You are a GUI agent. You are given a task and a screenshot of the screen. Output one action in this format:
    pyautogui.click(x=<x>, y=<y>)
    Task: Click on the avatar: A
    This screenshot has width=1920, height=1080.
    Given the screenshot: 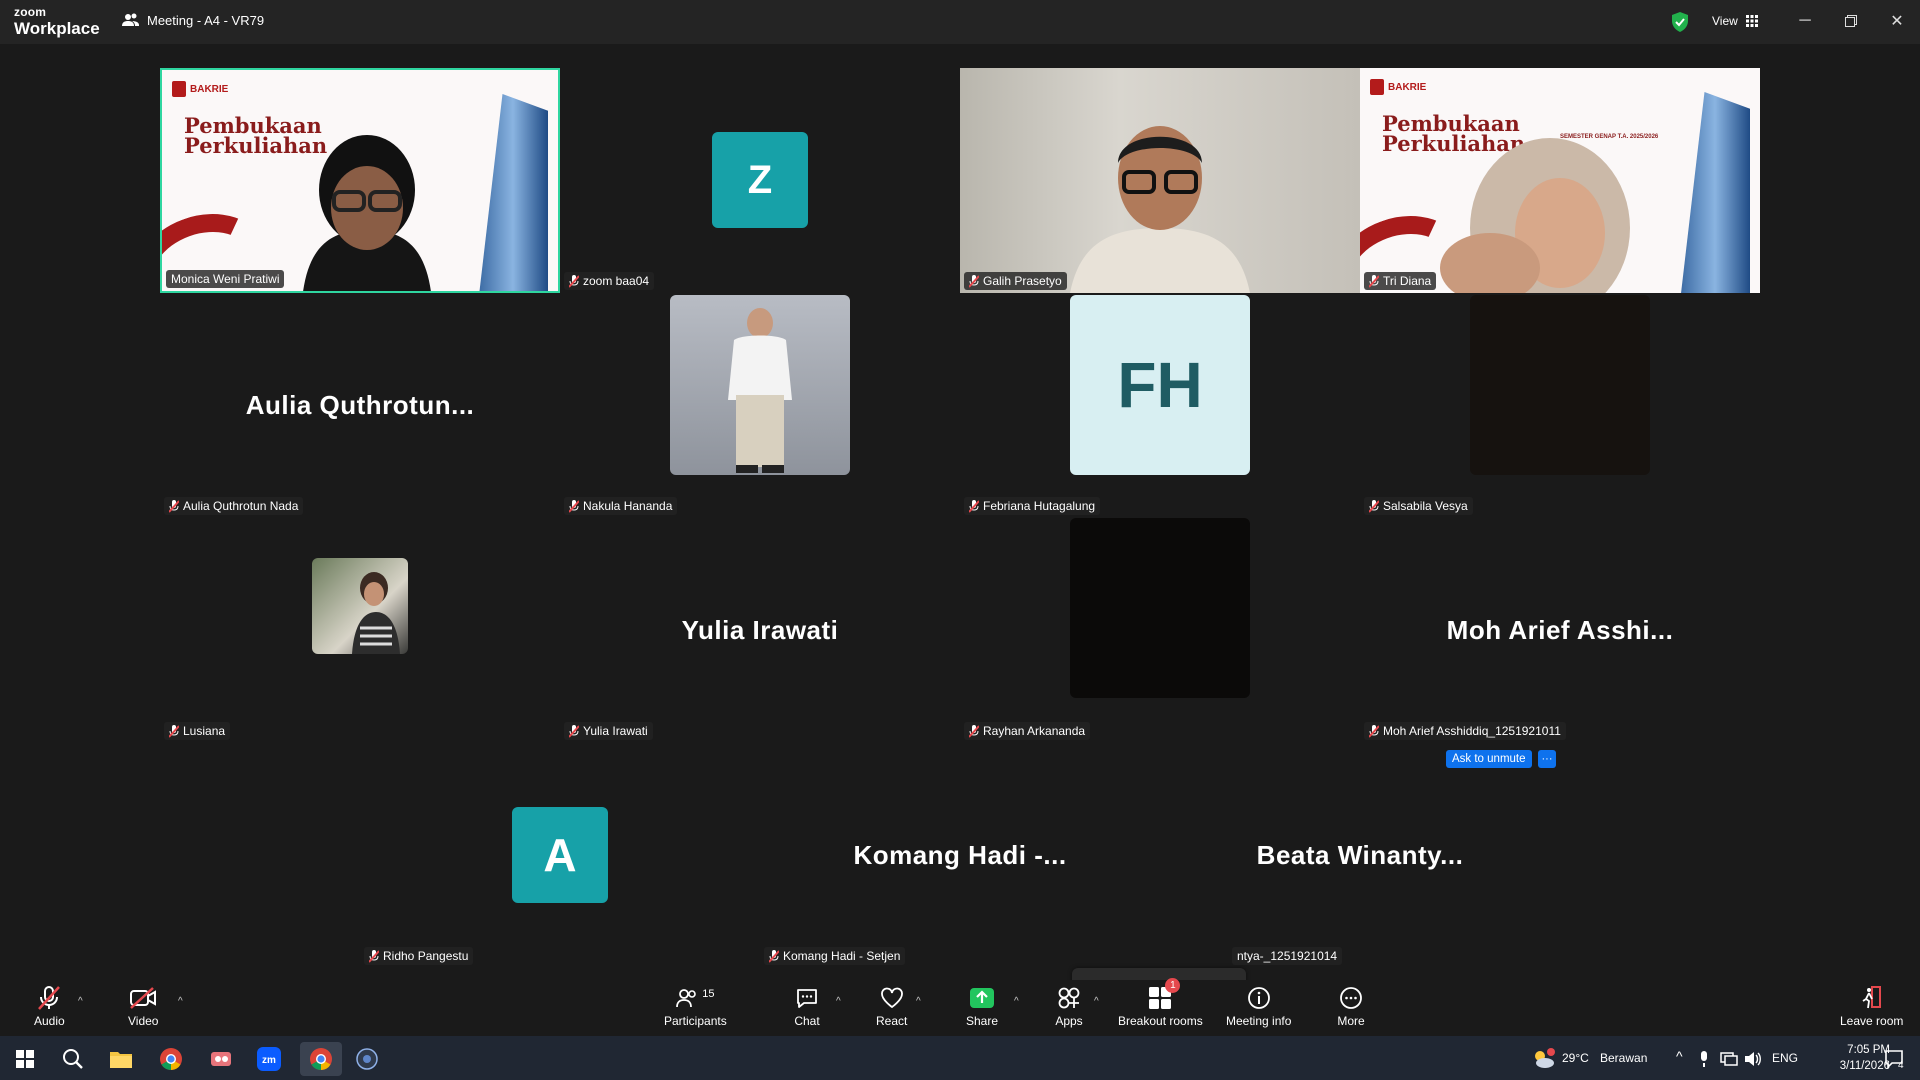 What is the action you would take?
    pyautogui.click(x=560, y=855)
    